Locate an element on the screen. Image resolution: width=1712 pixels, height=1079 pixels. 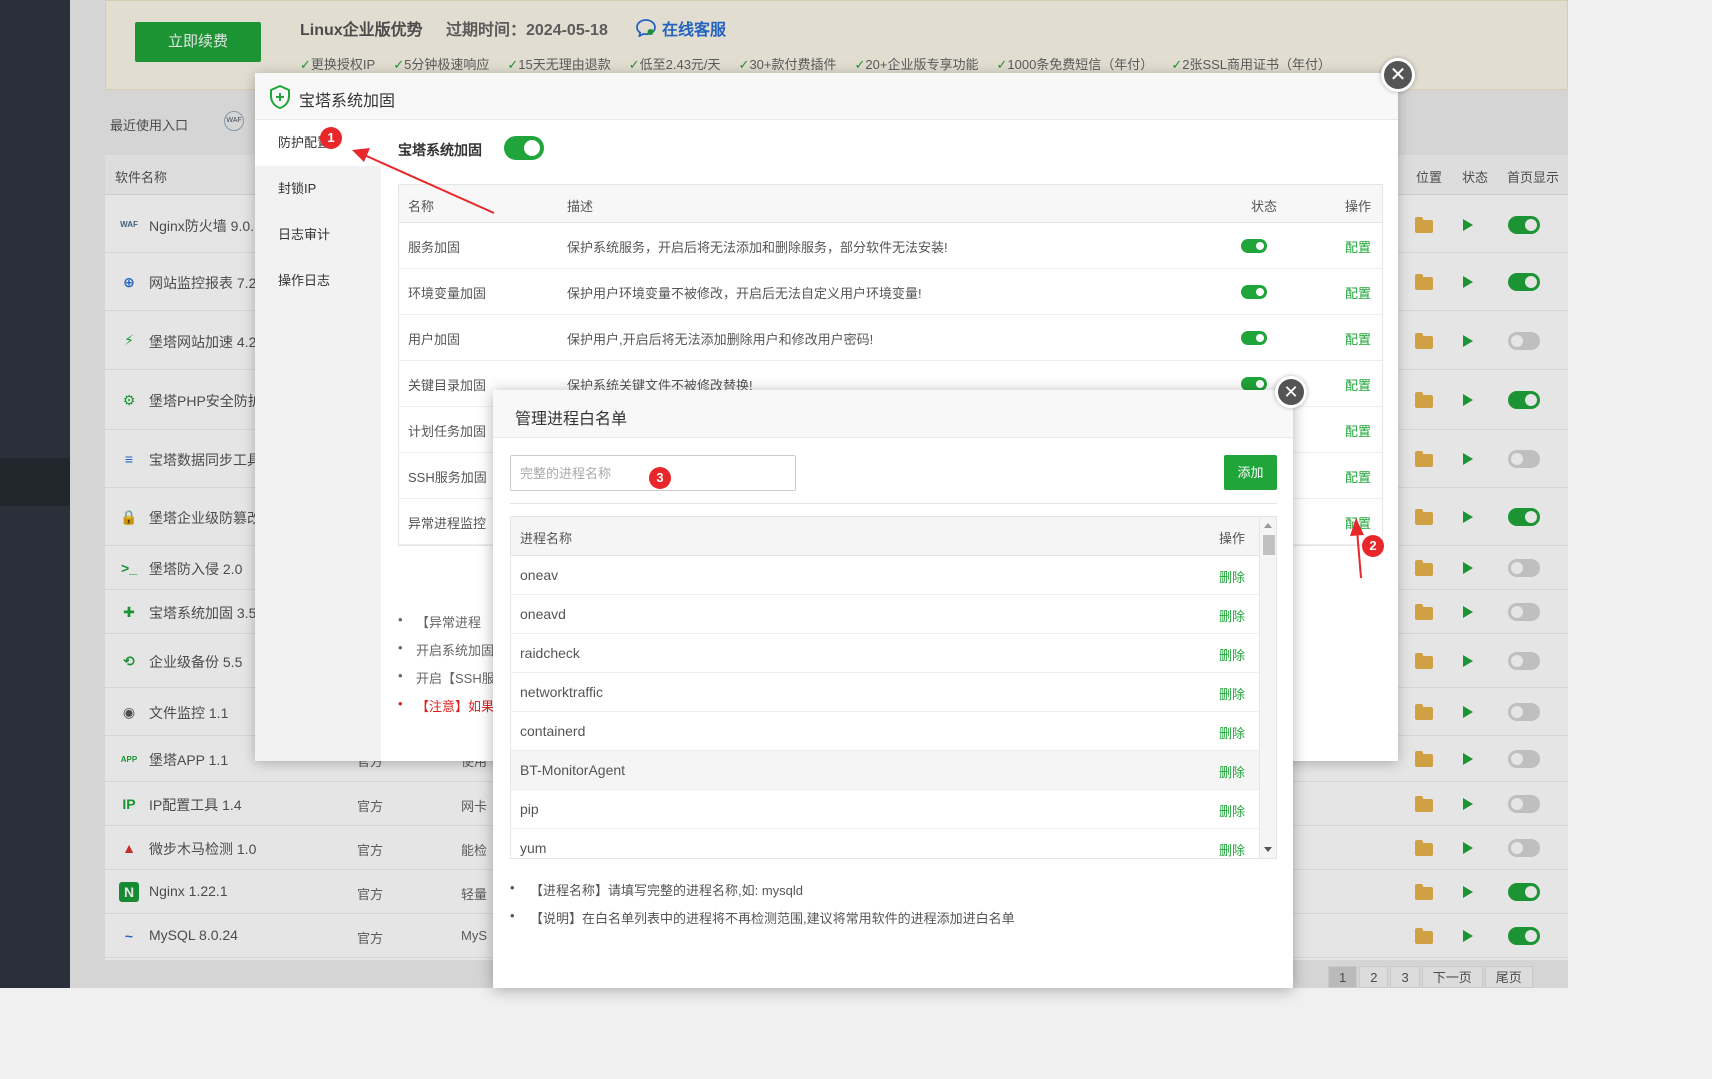
note-item: 【说明】在白名单列表中的进程将不再检测范围,建议将常用软件的进程添加进白名单 is located at coordinates (762, 922).